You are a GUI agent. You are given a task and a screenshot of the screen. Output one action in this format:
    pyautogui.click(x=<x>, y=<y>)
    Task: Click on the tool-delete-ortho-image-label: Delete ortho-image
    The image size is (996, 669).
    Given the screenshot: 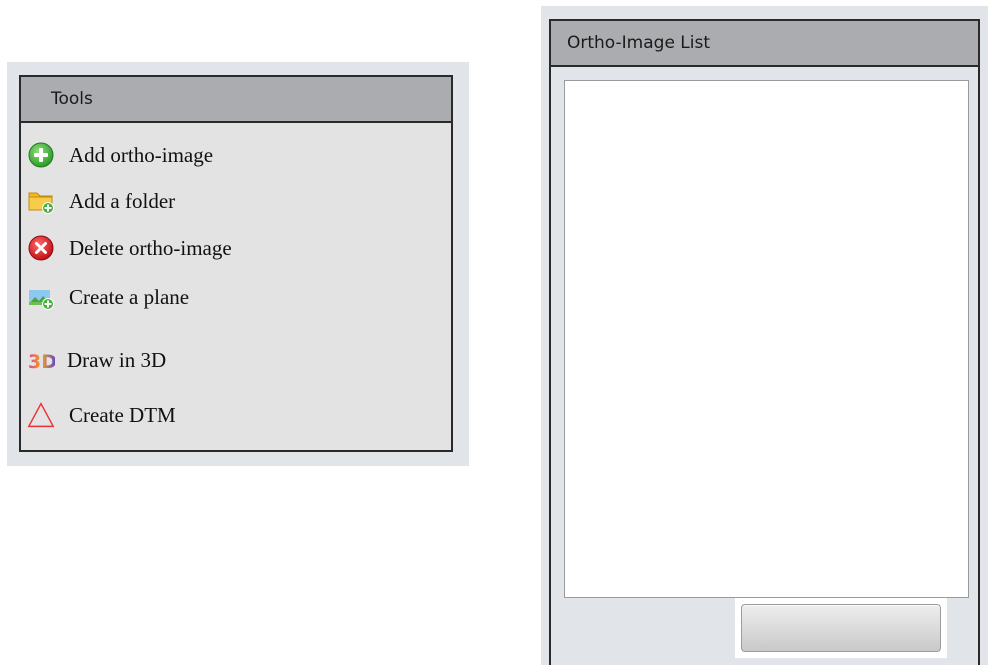 What is the action you would take?
    pyautogui.click(x=150, y=247)
    